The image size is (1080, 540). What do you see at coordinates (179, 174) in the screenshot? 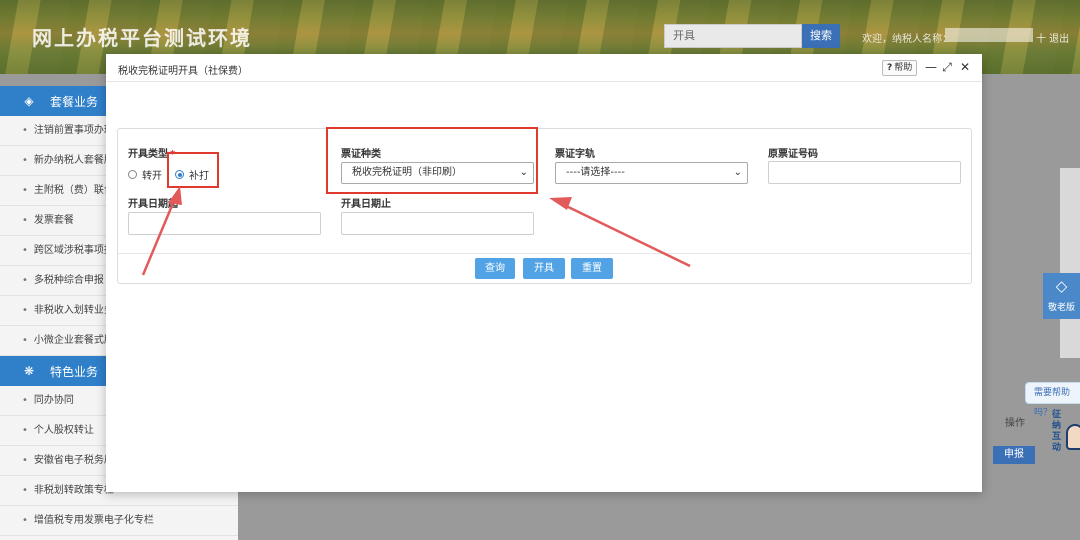
I see `radio-checked-icon` at bounding box center [179, 174].